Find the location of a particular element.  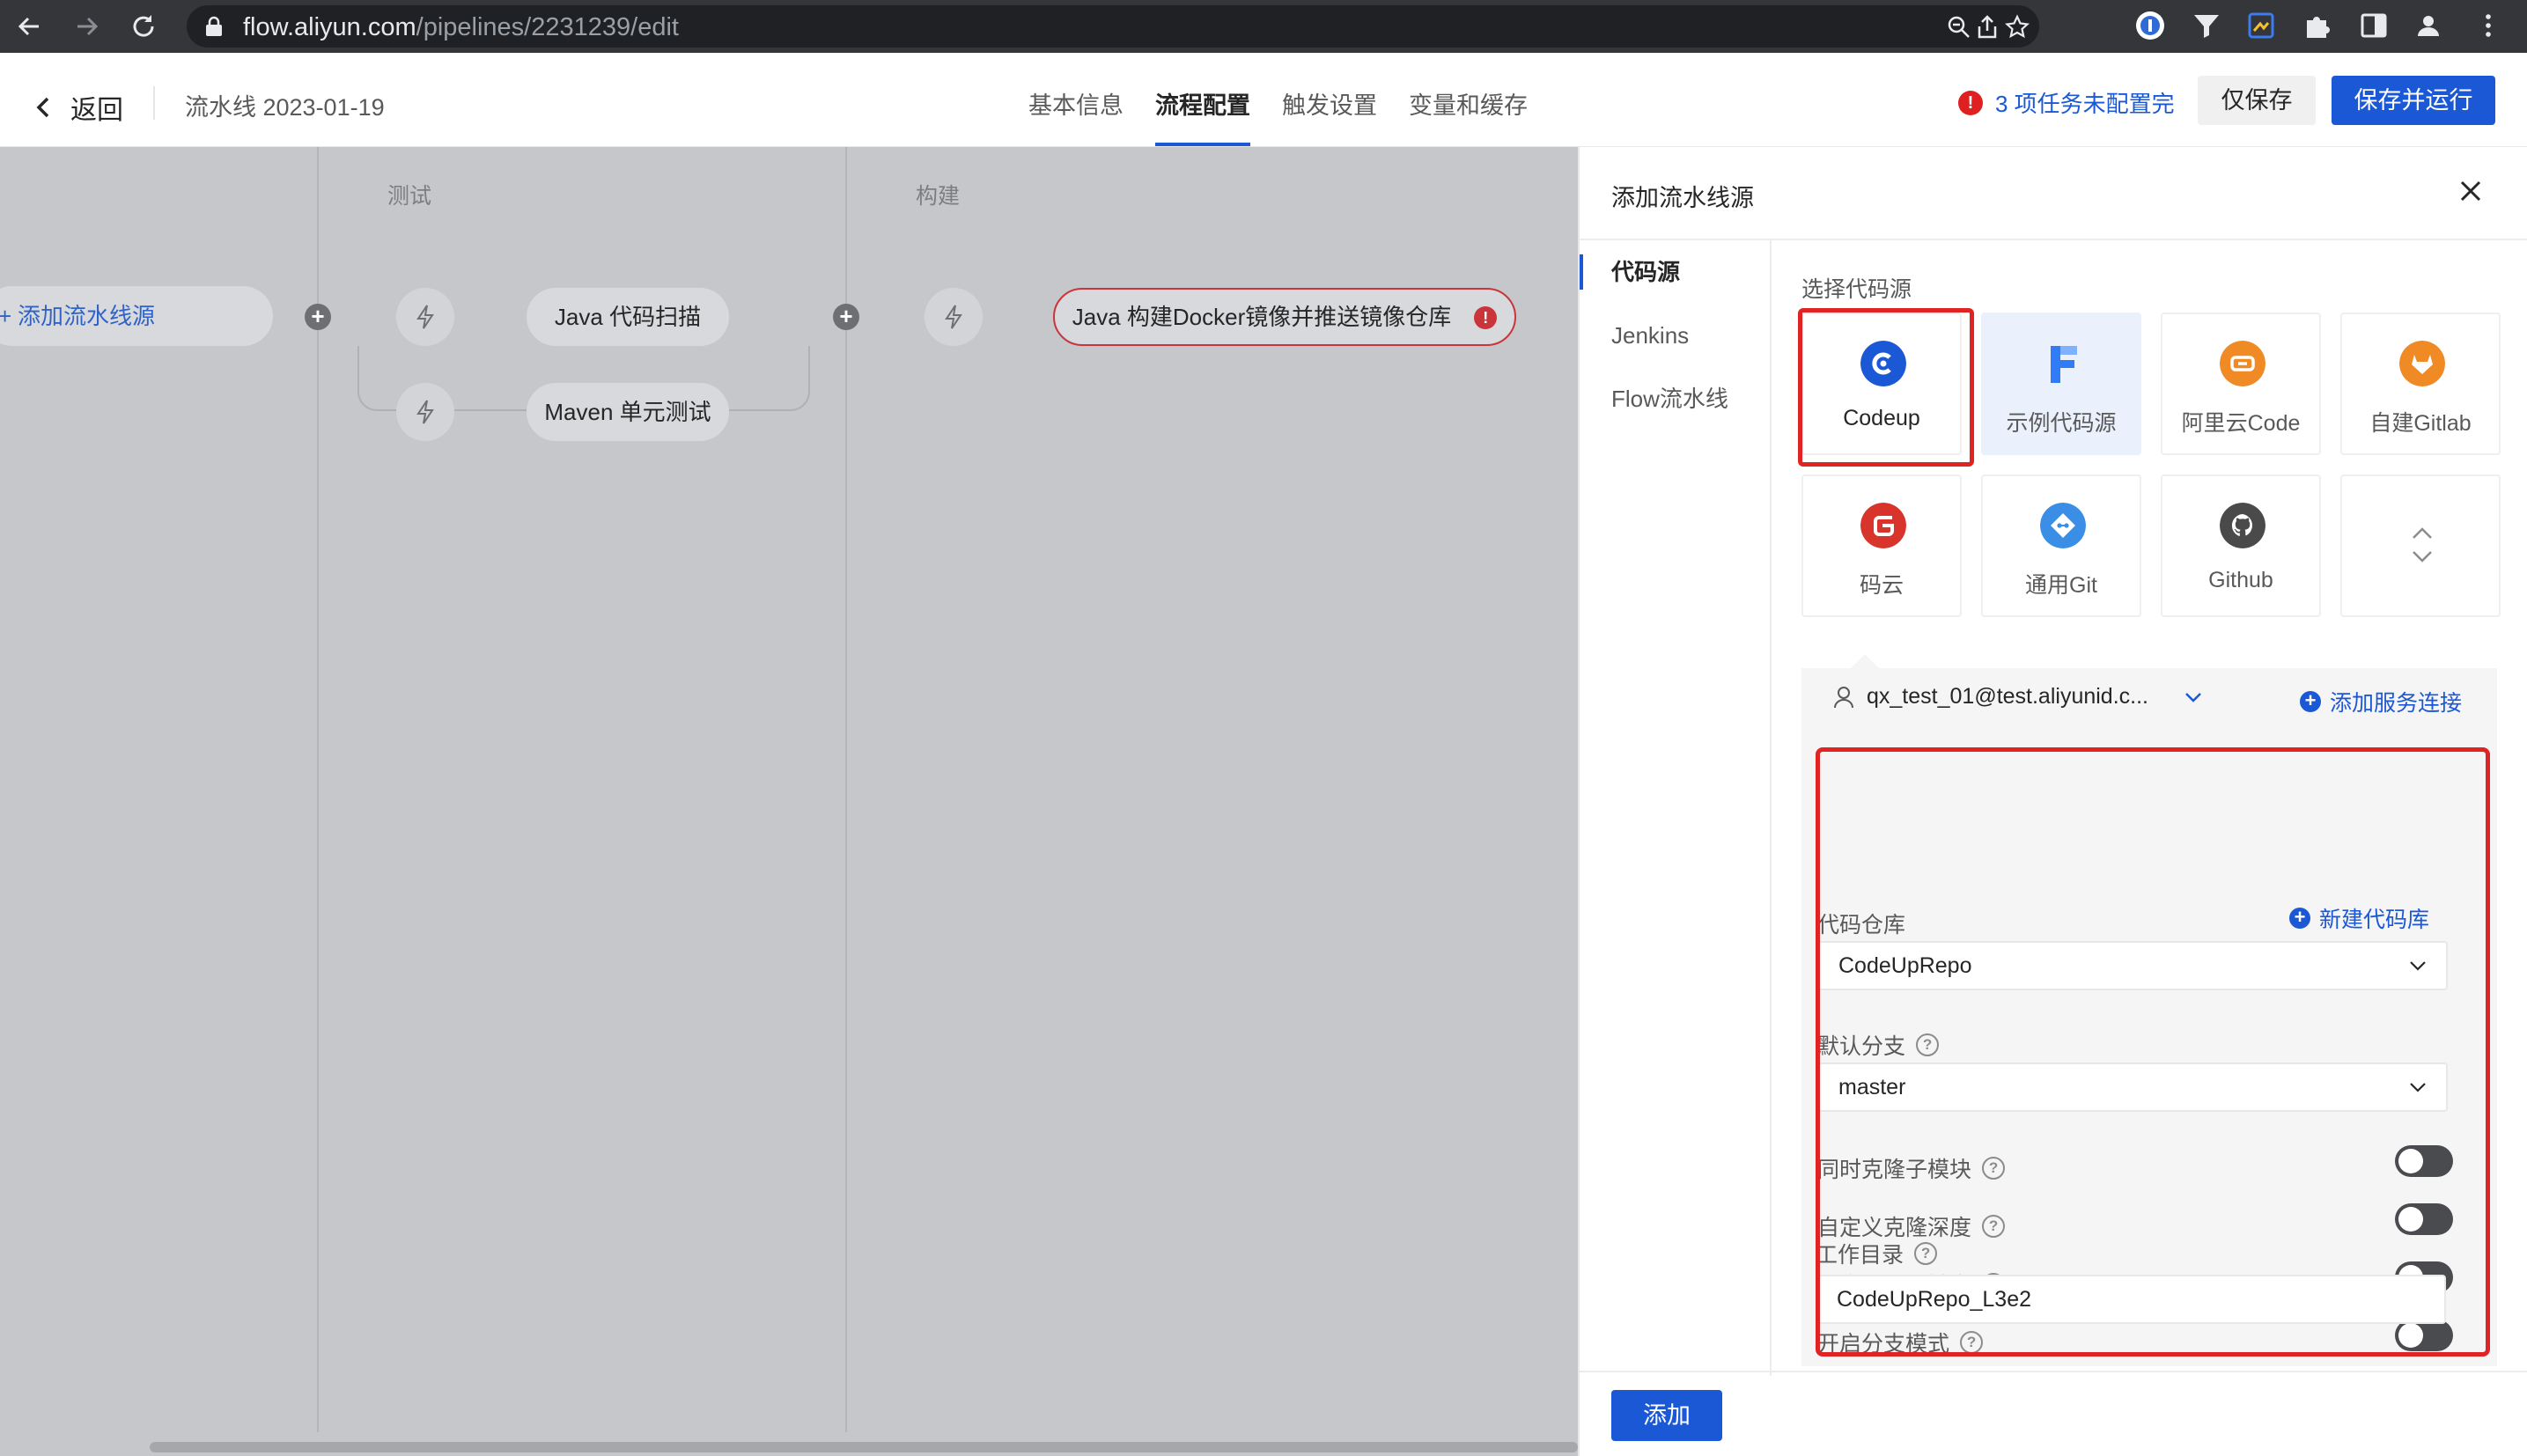

form-fields-highlight is located at coordinates (2153, 1052).